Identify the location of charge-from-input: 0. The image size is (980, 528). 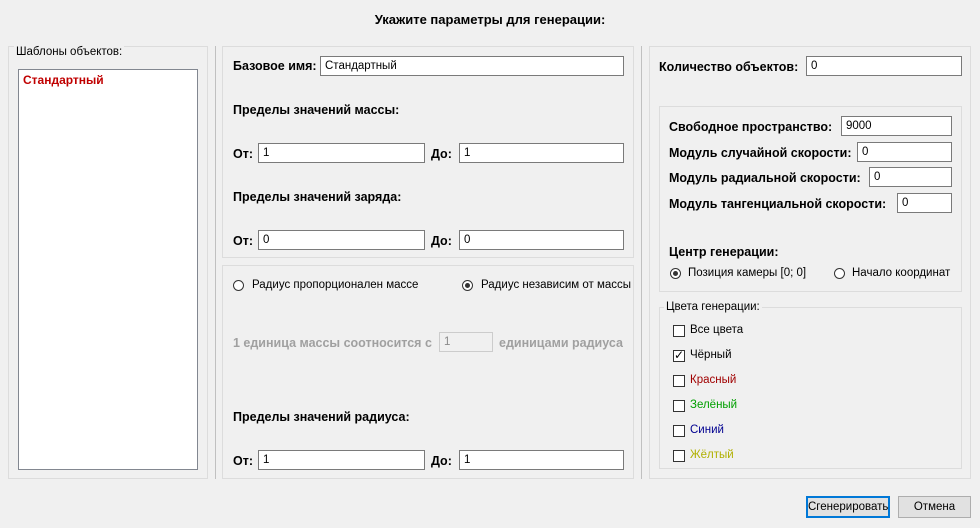
(341, 240).